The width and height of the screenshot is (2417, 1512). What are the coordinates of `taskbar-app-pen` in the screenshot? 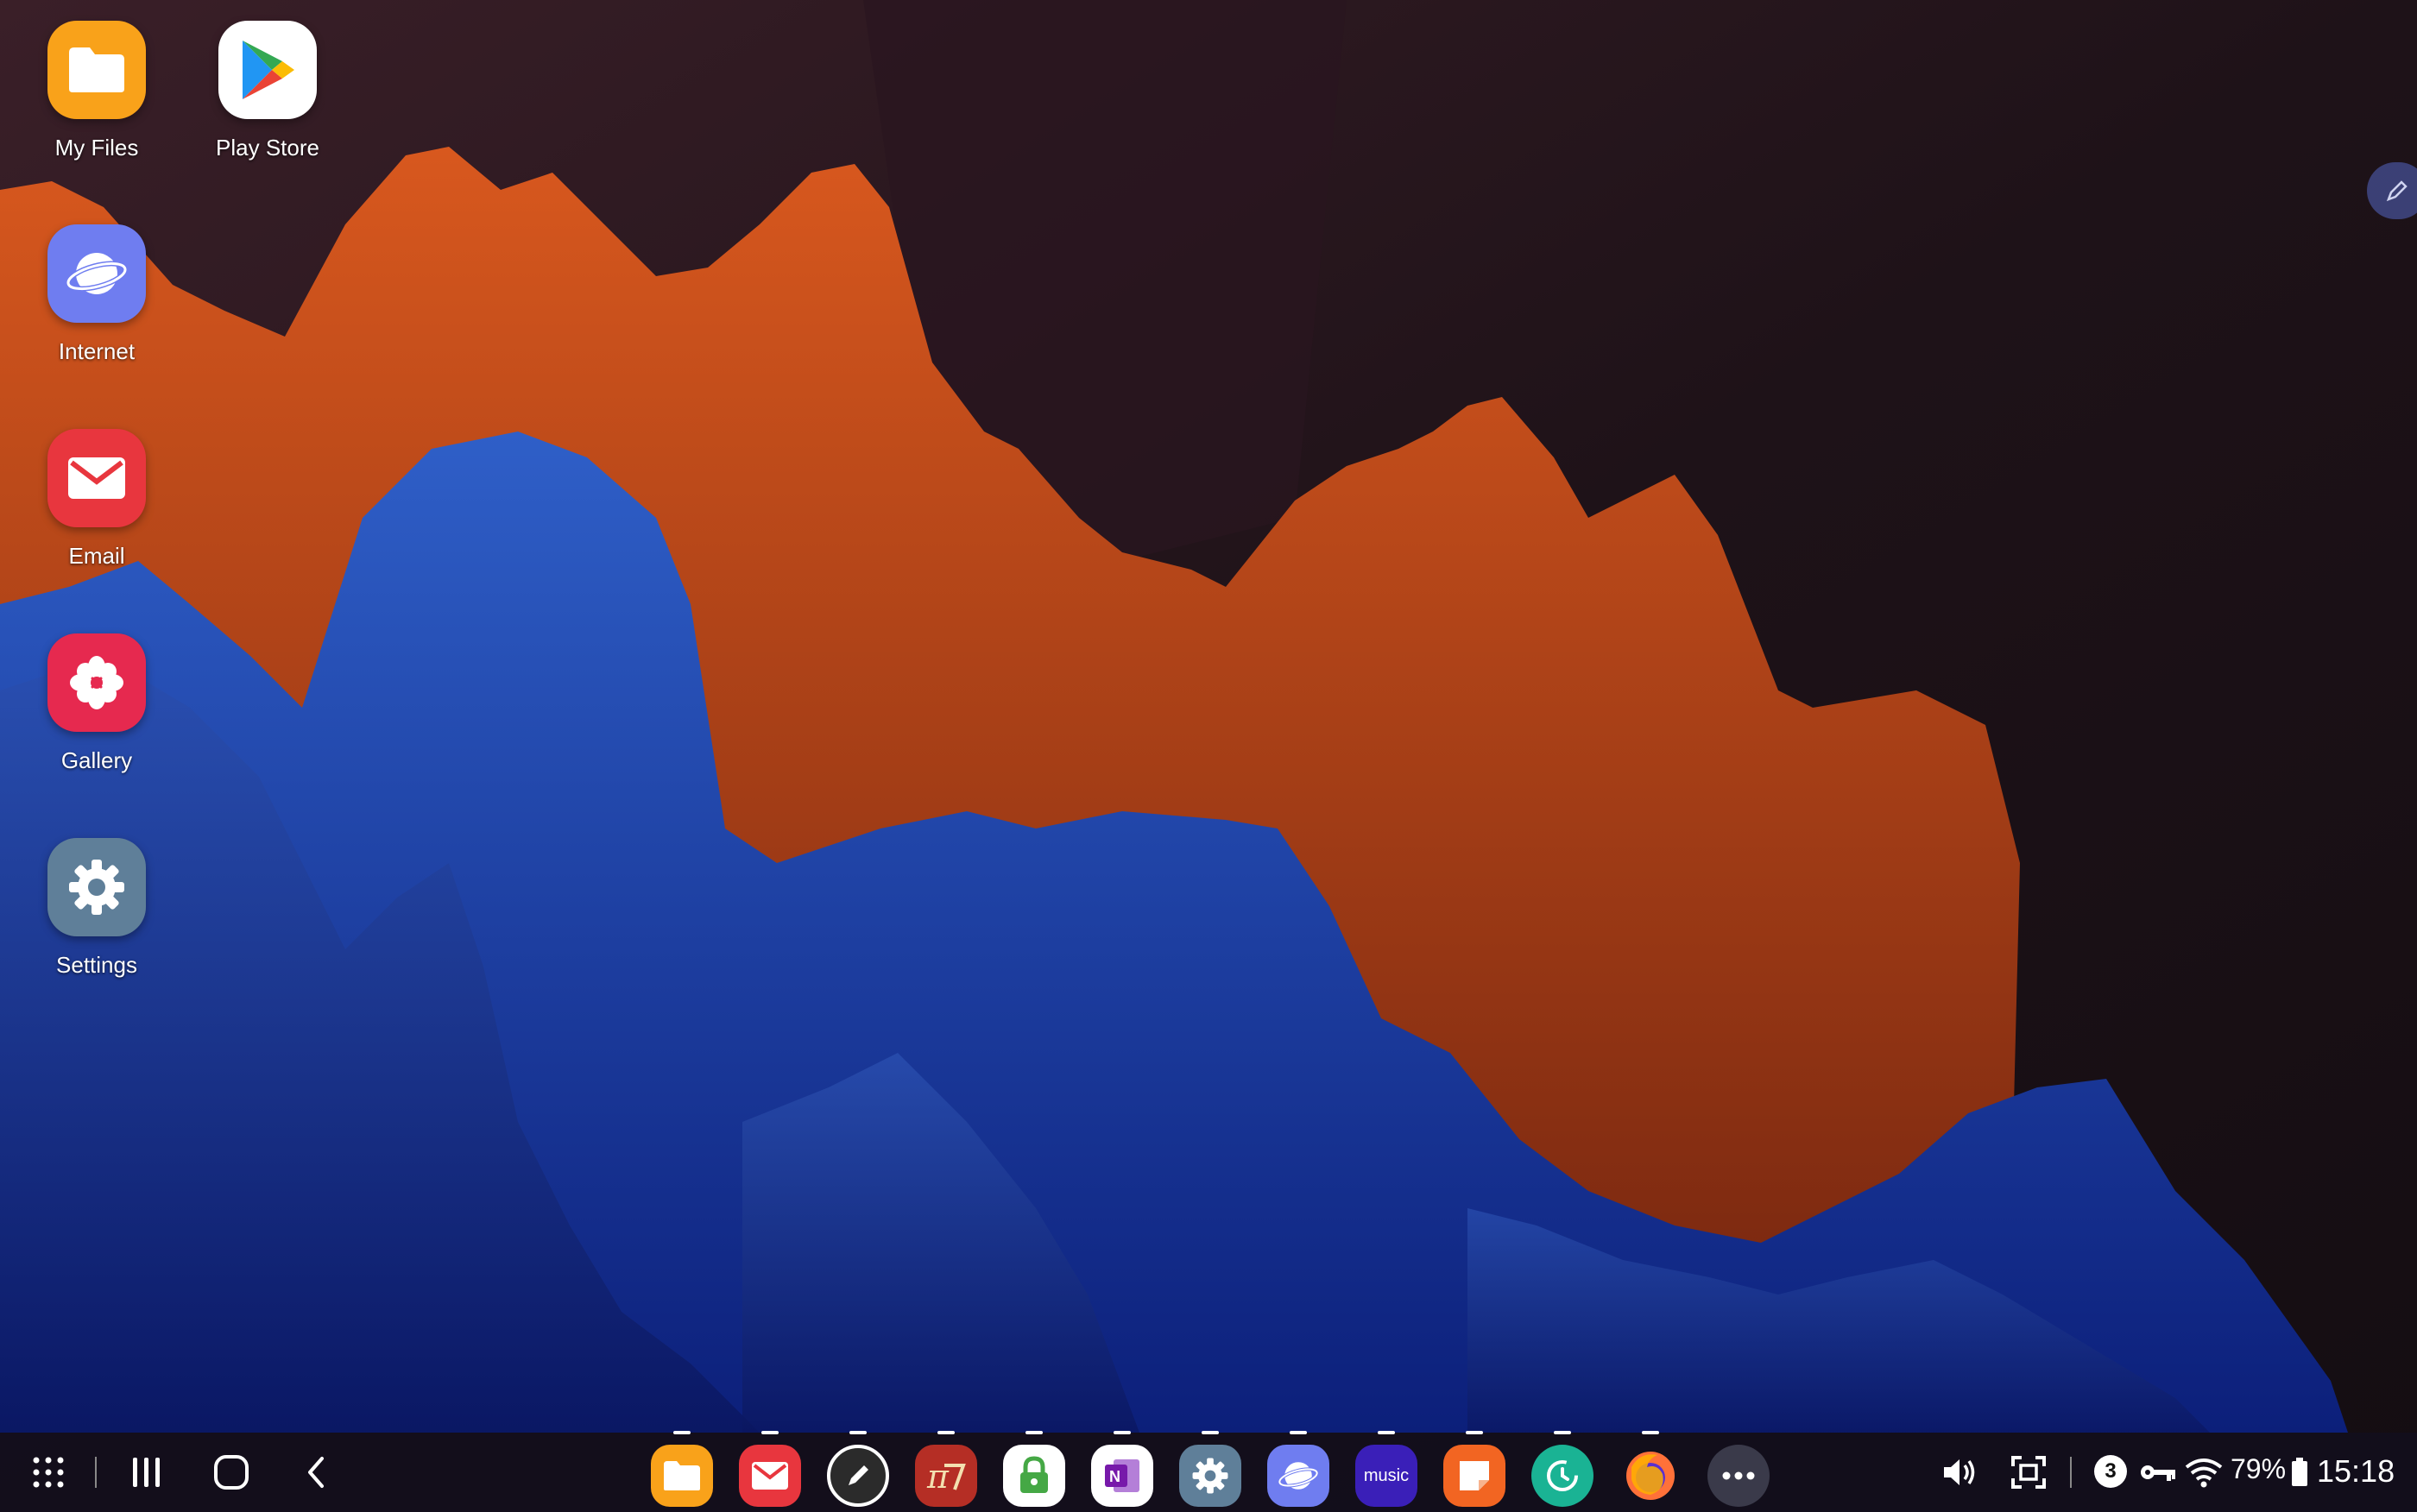 It's located at (858, 1469).